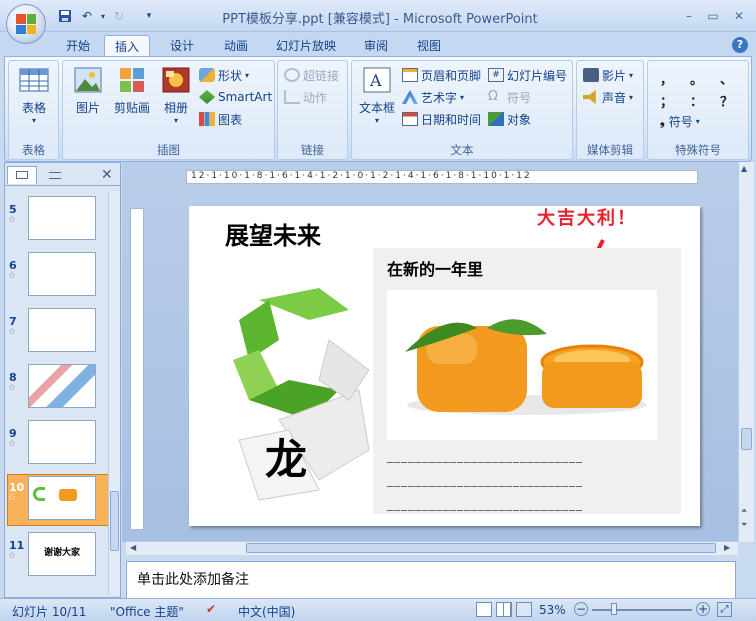  I want to click on table-button: 表格 ▾, so click(34, 104).